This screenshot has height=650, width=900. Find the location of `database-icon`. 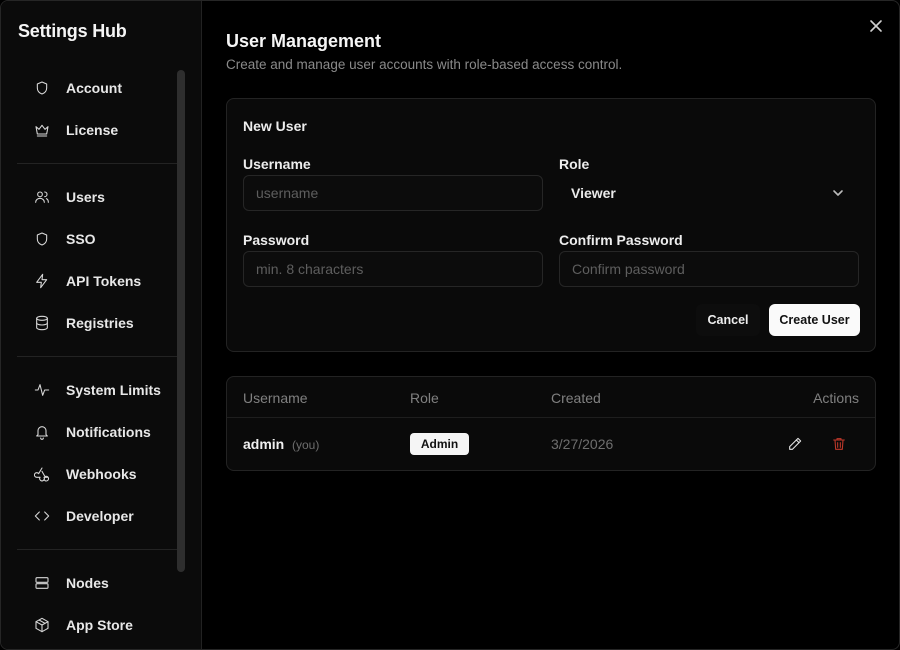

database-icon is located at coordinates (42, 323).